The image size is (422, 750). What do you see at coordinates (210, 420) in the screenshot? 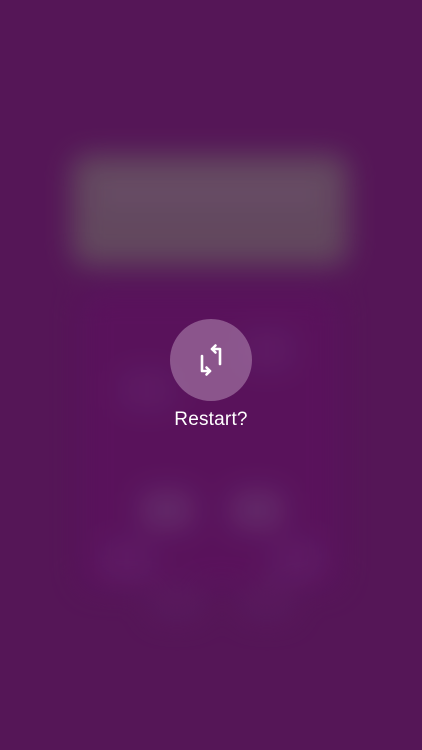
I see `restart-label: Restart?` at bounding box center [210, 420].